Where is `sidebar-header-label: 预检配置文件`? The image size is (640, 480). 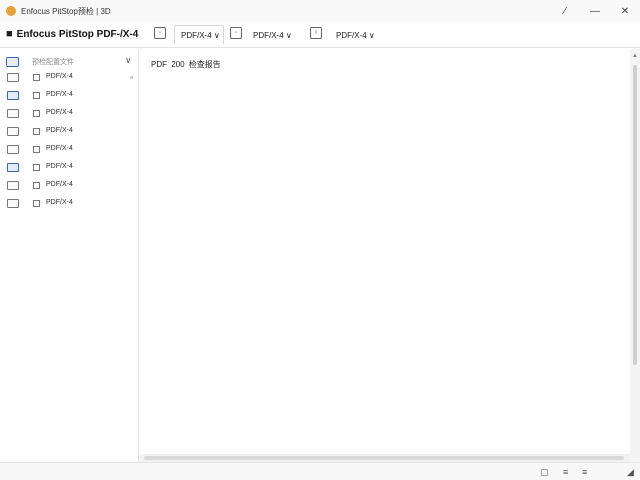 sidebar-header-label: 预检配置文件 is located at coordinates (53, 62).